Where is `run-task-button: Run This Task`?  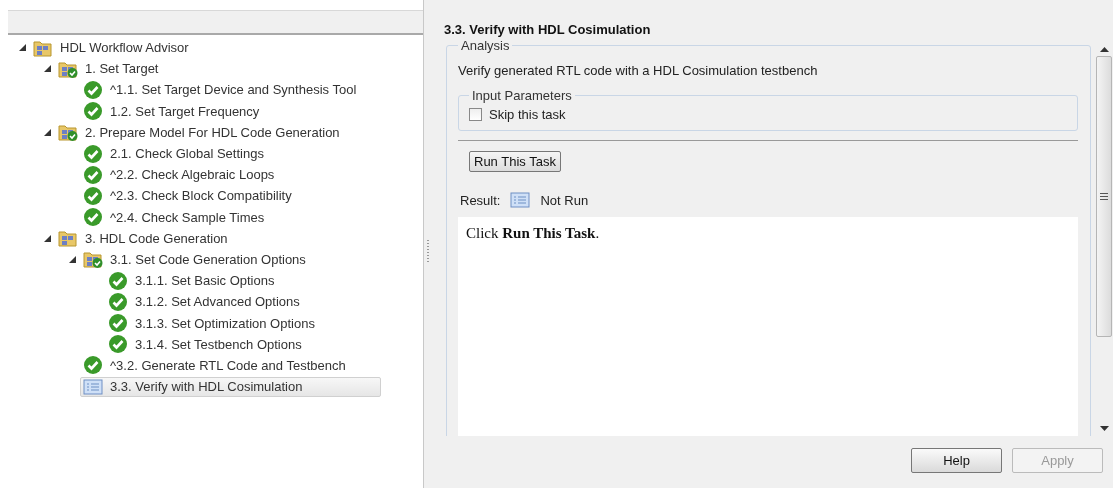
run-task-button: Run This Task is located at coordinates (515, 161).